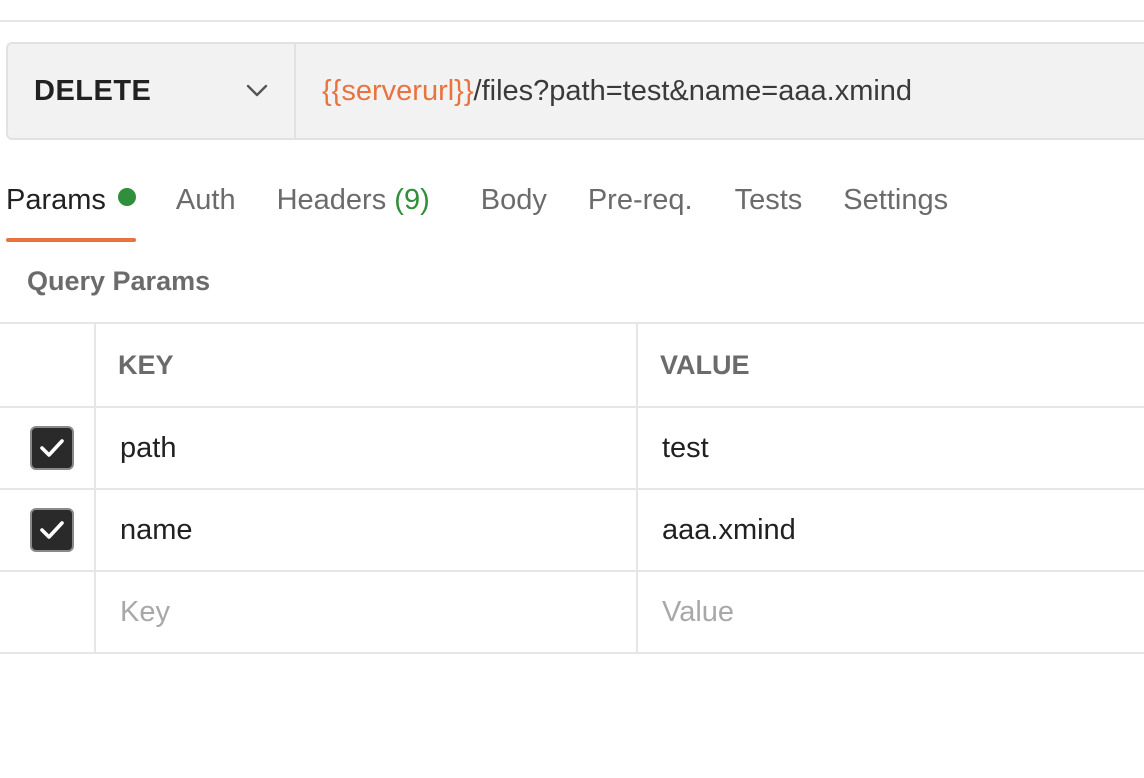 Image resolution: width=1144 pixels, height=778 pixels. I want to click on headers-count-badge: (9), so click(412, 200).